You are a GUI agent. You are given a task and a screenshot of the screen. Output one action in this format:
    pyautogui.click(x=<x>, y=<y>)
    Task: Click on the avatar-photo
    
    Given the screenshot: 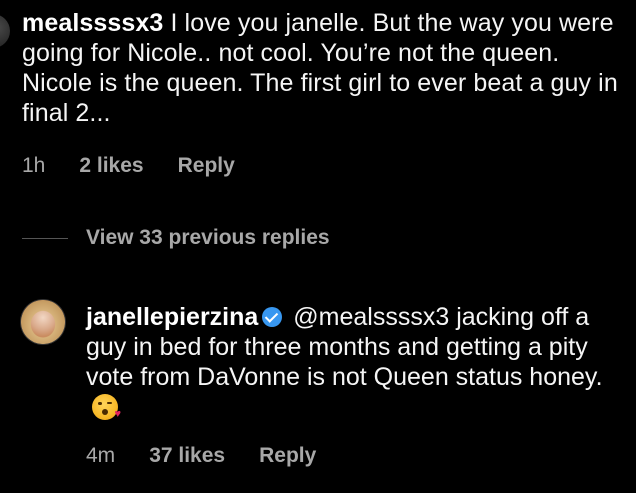 What is the action you would take?
    pyautogui.click(x=43, y=322)
    